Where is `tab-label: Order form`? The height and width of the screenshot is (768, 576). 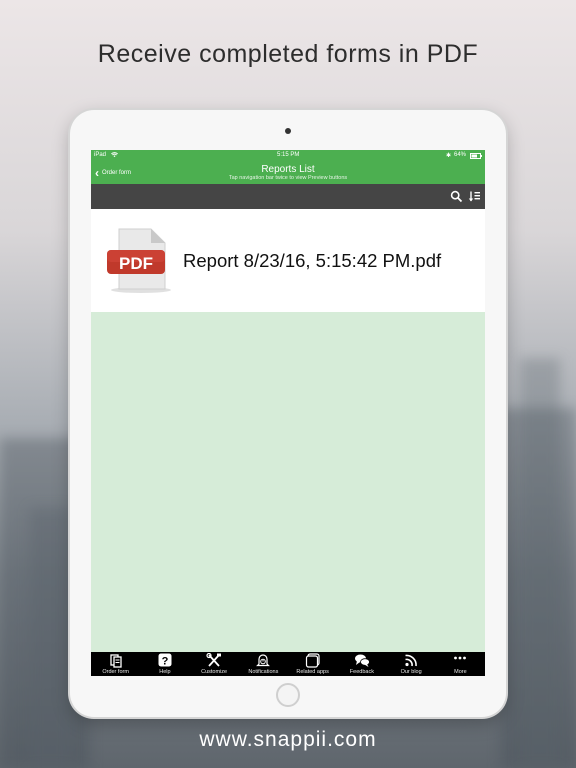 tab-label: Order form is located at coordinates (115, 672).